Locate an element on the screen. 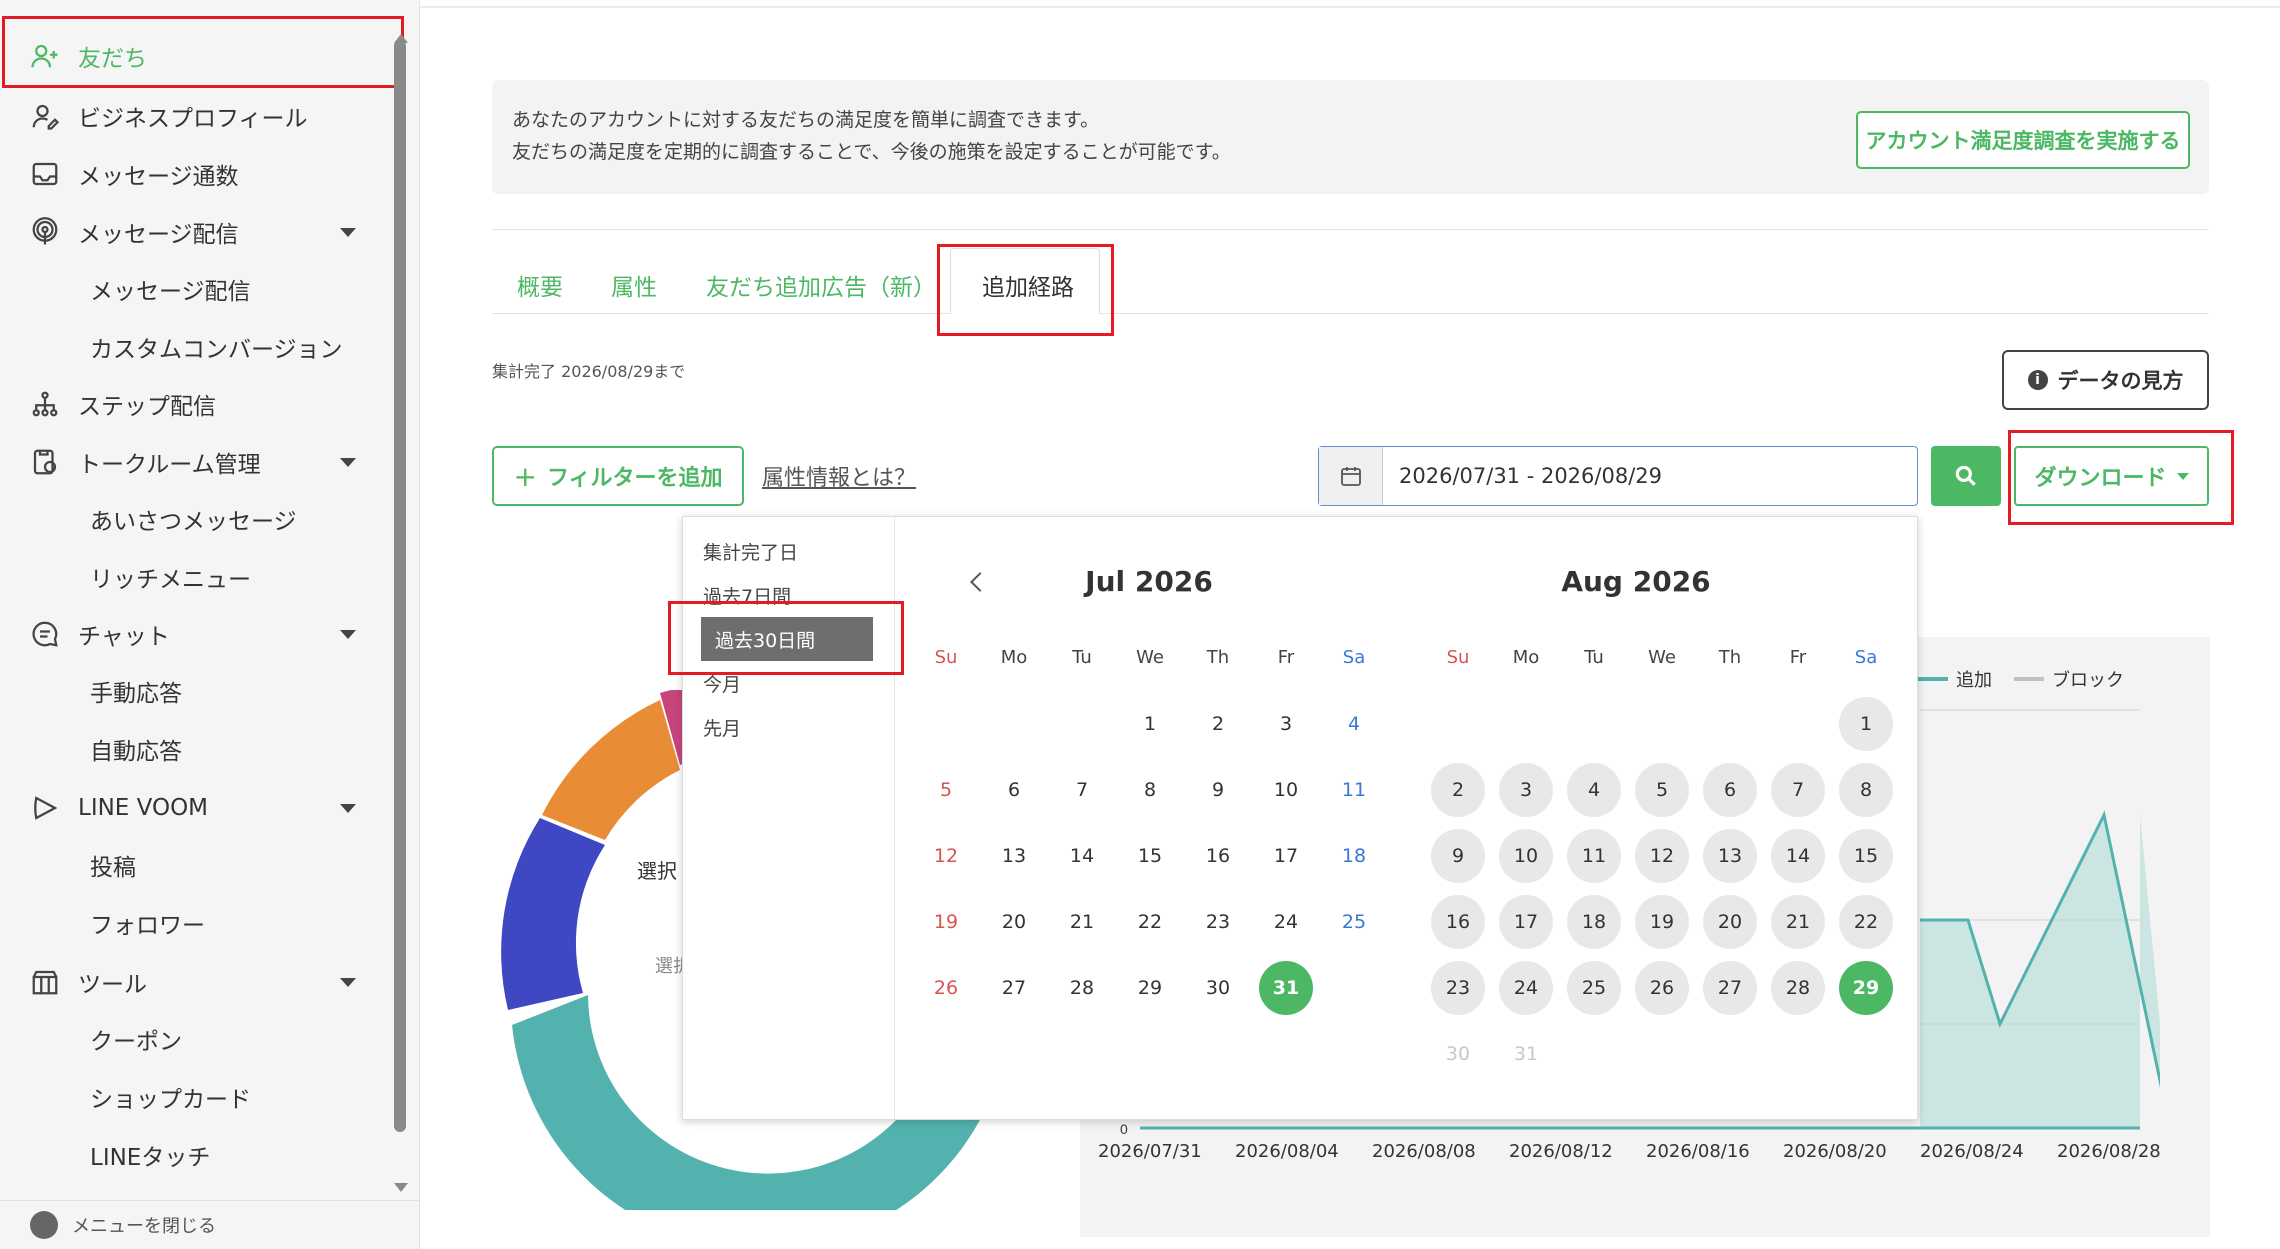 This screenshot has width=2280, height=1249. sidebar-subitem-coupon: クーポン is located at coordinates (136, 1039).